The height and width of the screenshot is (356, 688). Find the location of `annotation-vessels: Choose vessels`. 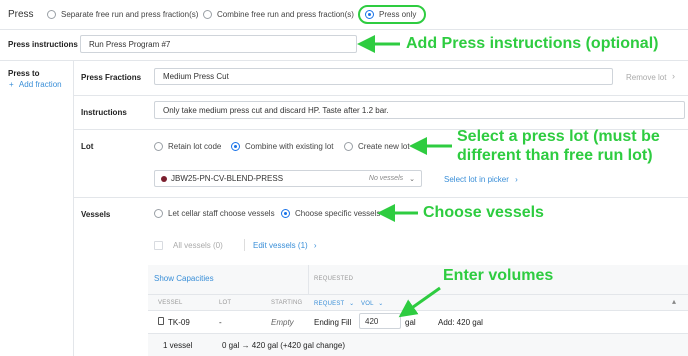

annotation-vessels: Choose vessels is located at coordinates (483, 212).